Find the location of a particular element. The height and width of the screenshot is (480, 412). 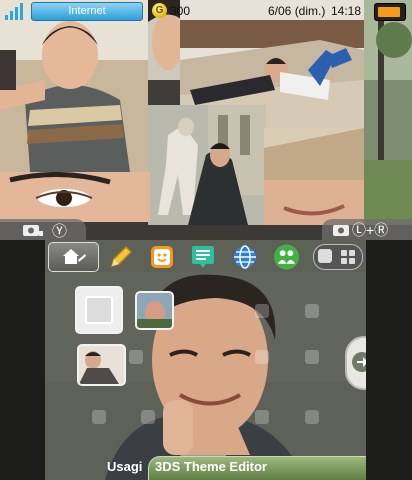

internet-browser-button is located at coordinates (244, 256).